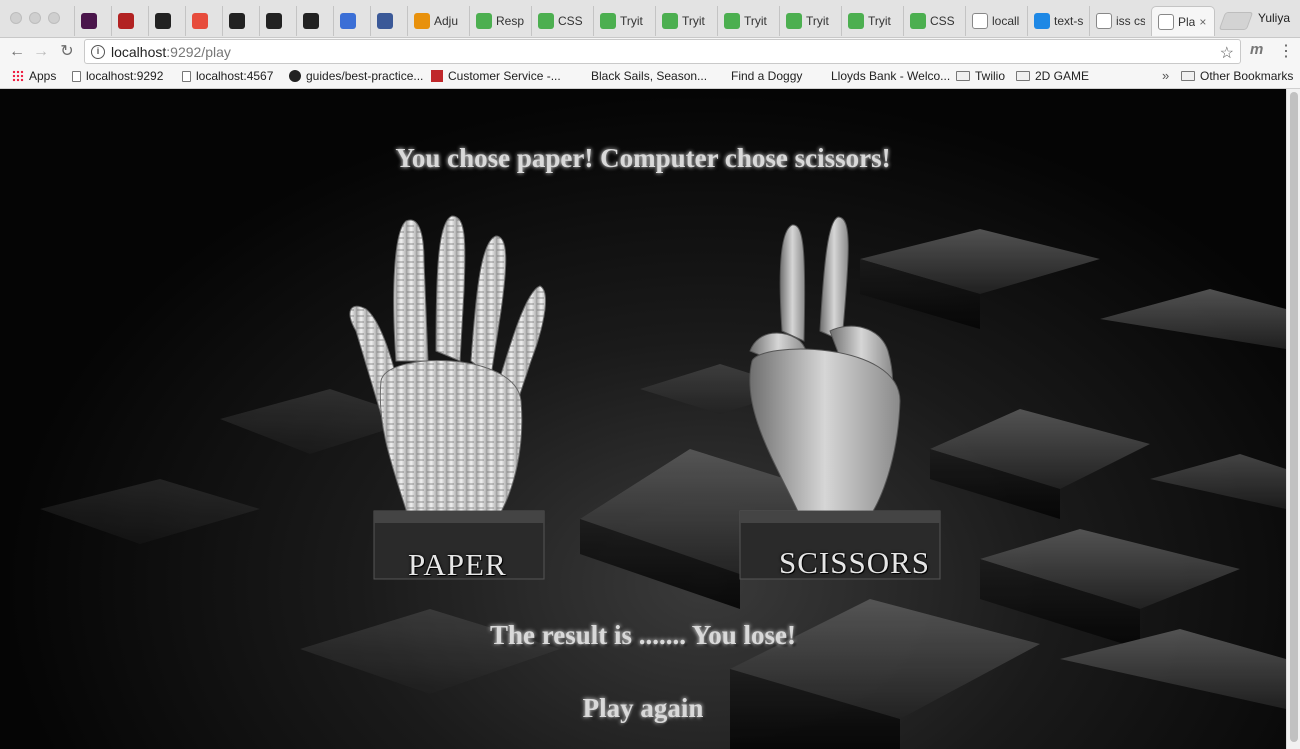  I want to click on menu-kebab-icon: ⋮, so click(1286, 51).